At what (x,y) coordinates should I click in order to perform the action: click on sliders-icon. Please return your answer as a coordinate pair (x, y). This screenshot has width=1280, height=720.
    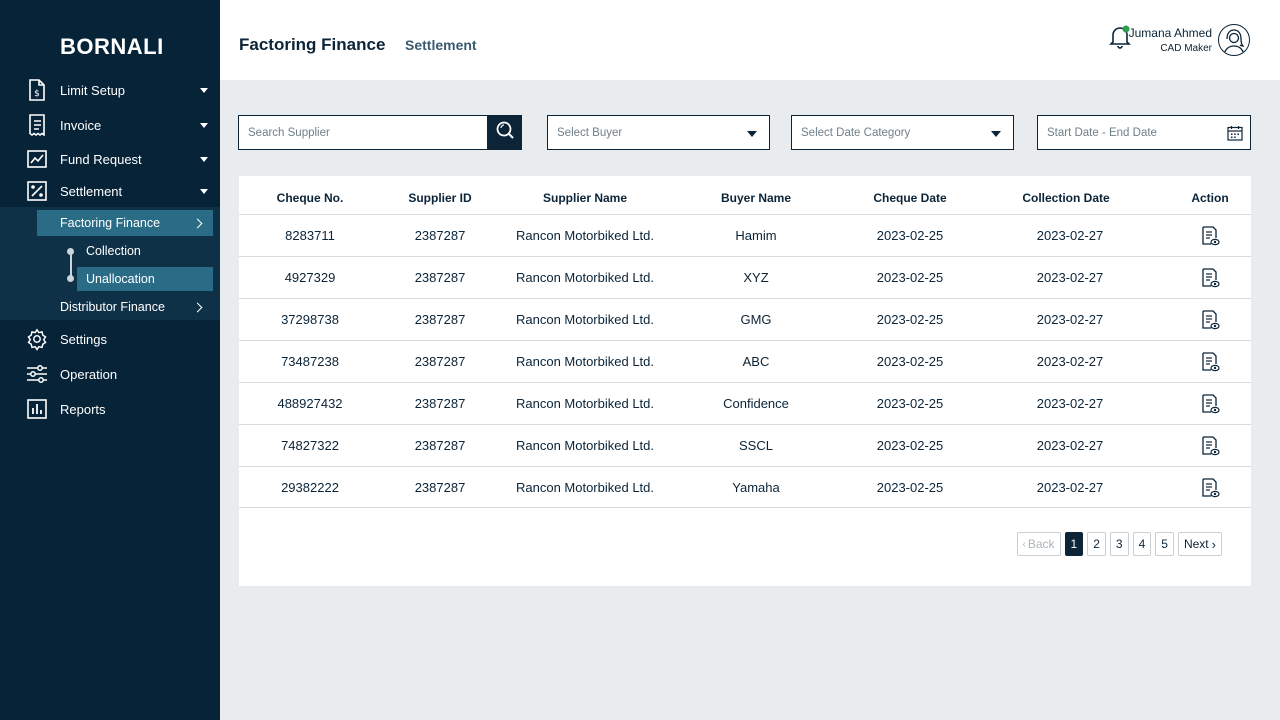
    Looking at the image, I should click on (37, 374).